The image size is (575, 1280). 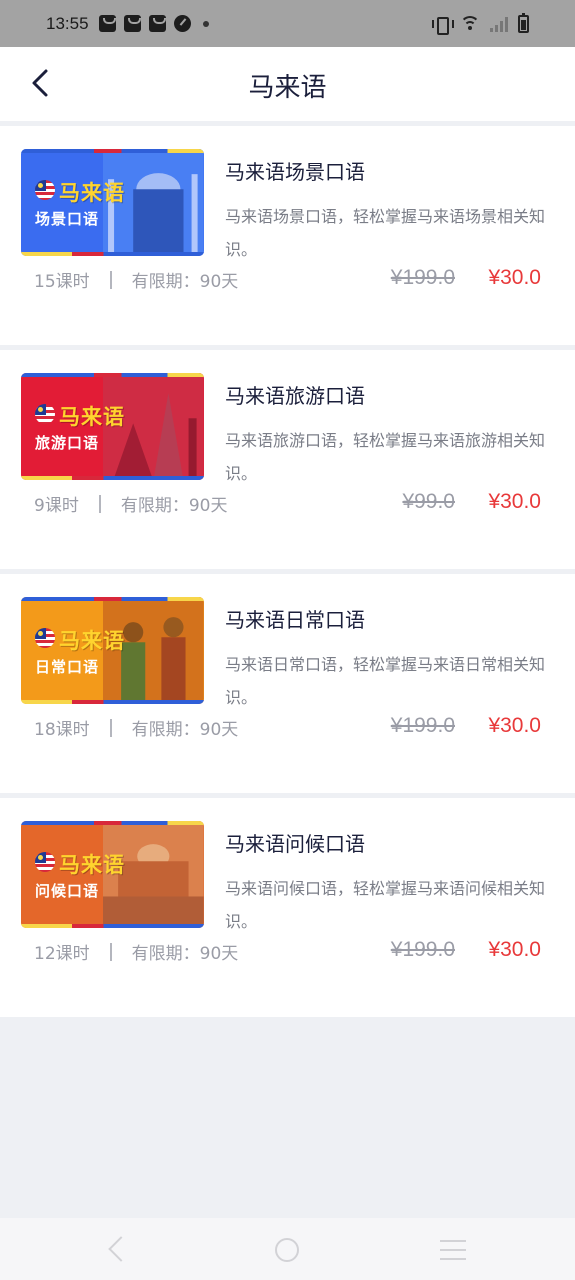 What do you see at coordinates (67, 23) in the screenshot?
I see `status-time: 13:55` at bounding box center [67, 23].